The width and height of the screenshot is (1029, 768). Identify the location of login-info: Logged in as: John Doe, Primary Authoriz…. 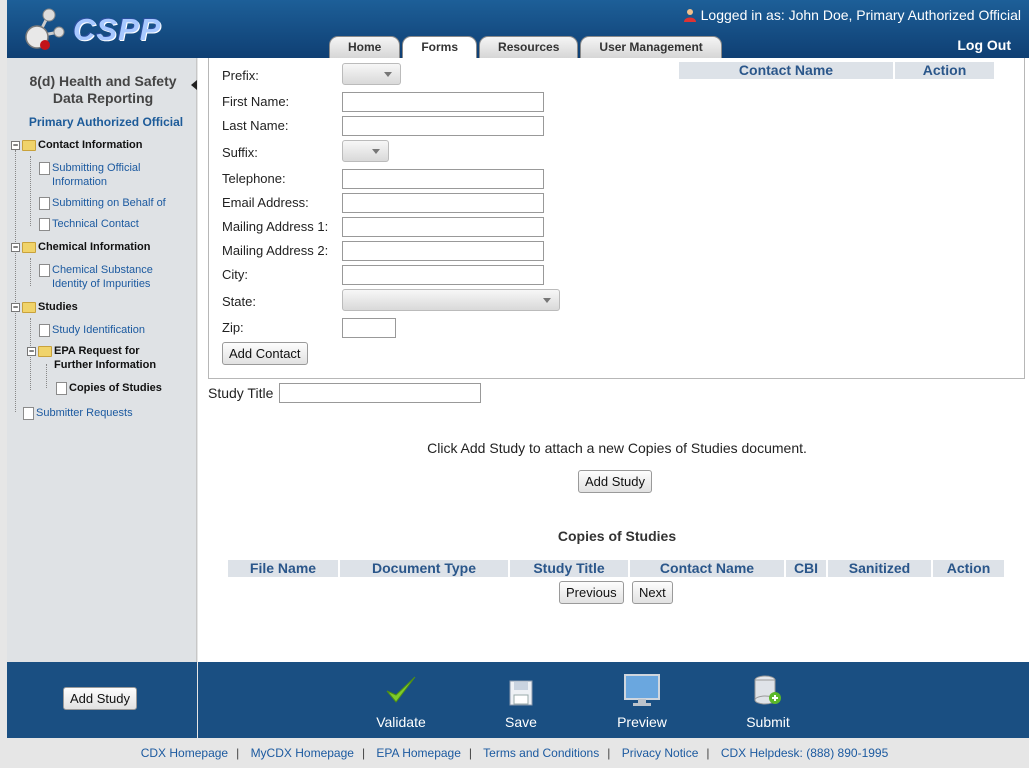
(852, 15).